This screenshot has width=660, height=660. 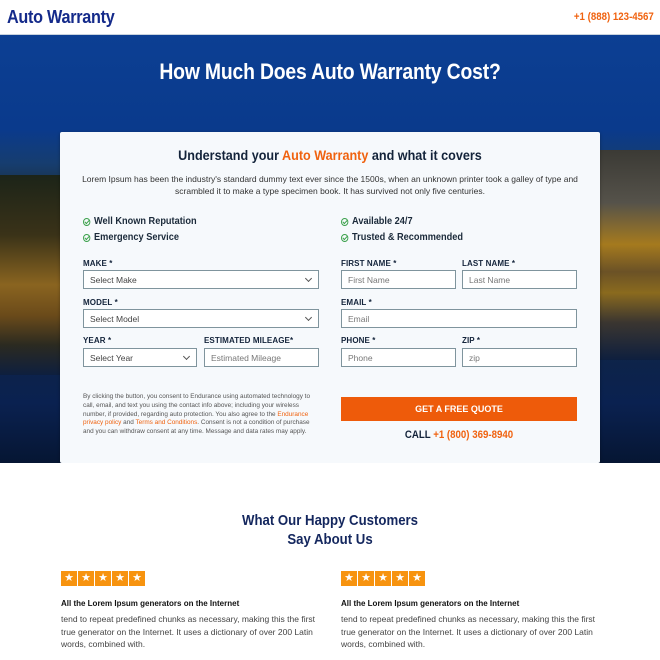 What do you see at coordinates (325, 155) in the screenshot?
I see `title-accent: Auto Warranty` at bounding box center [325, 155].